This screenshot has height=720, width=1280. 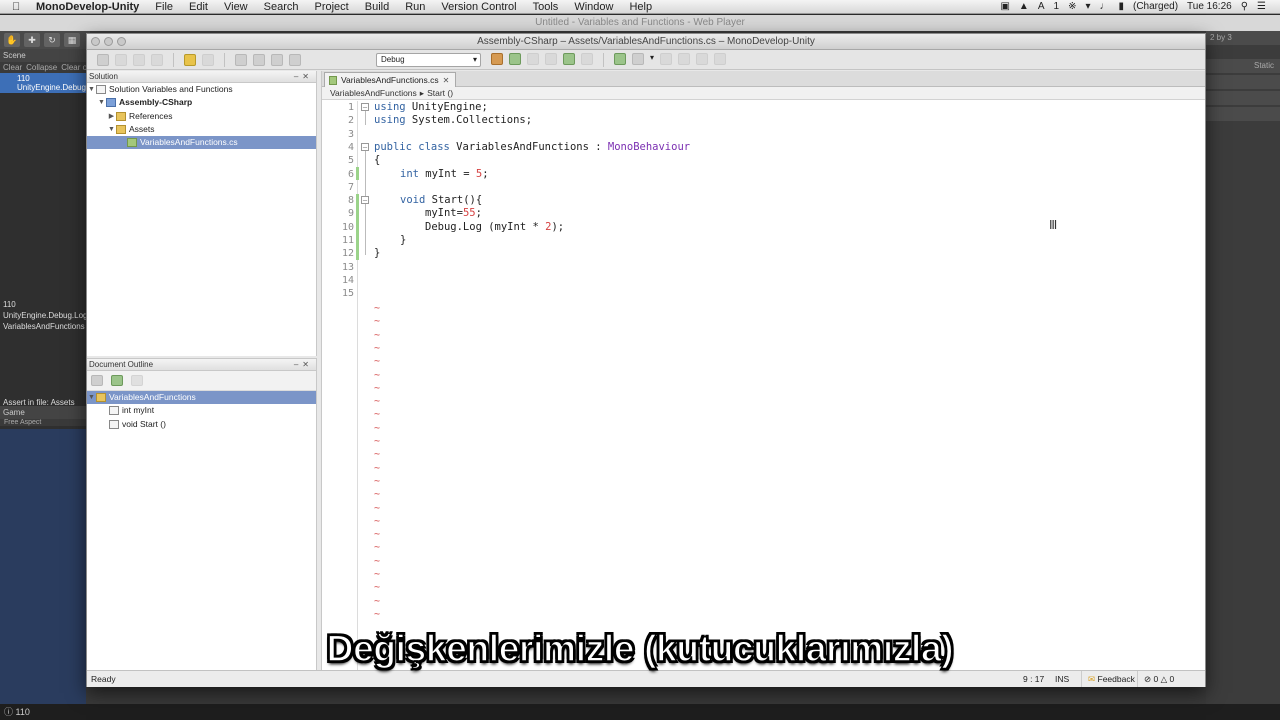 What do you see at coordinates (1062, 679) in the screenshot?
I see `insert-mode: INS` at bounding box center [1062, 679].